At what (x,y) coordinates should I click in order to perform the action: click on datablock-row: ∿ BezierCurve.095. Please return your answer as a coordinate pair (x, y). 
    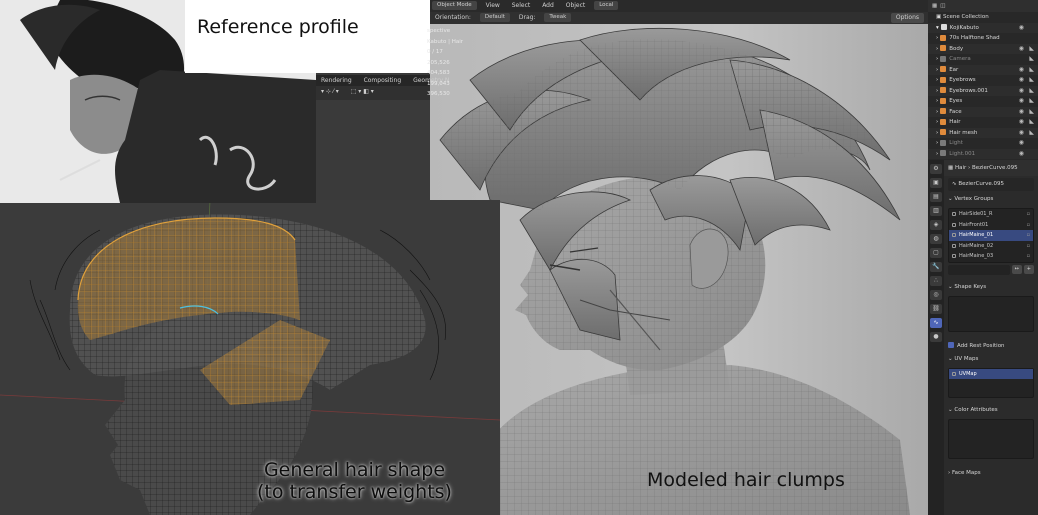
    Looking at the image, I should click on (991, 184).